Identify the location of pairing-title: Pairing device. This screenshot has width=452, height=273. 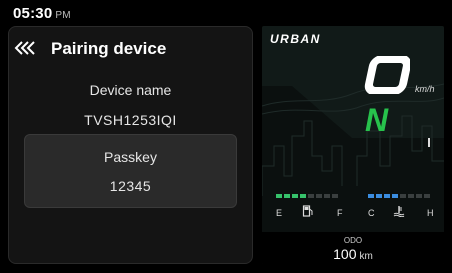
(109, 48).